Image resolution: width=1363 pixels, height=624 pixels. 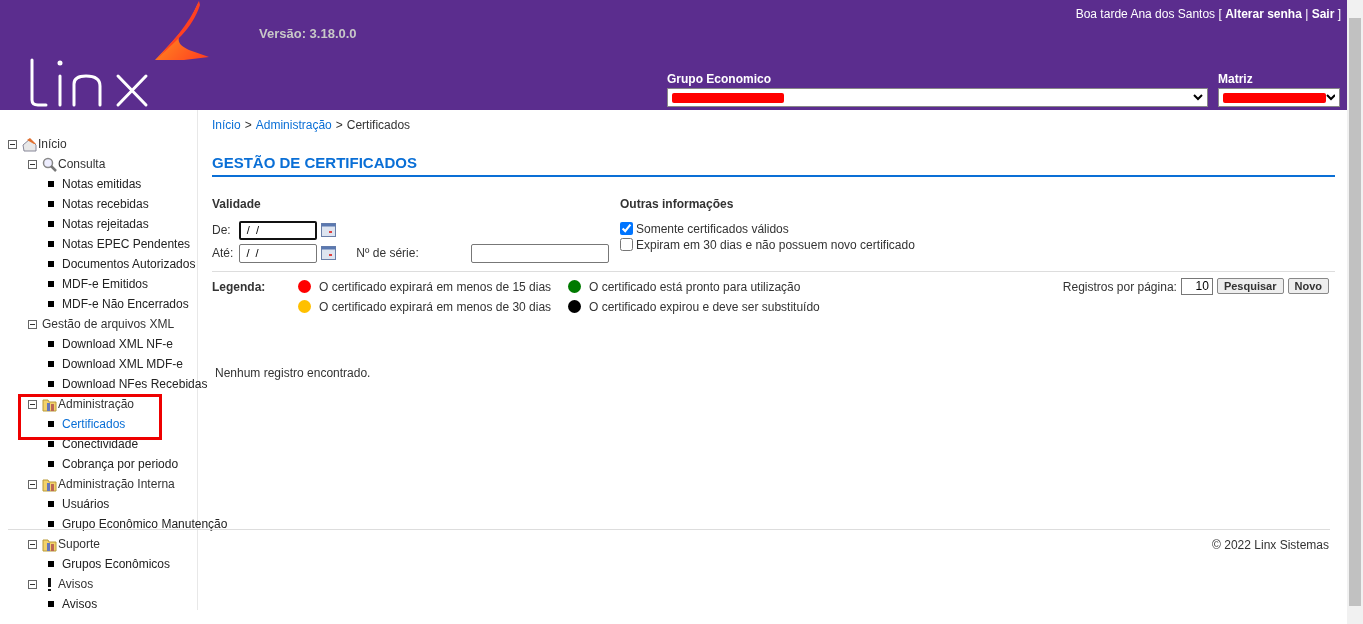 What do you see at coordinates (117, 344) in the screenshot?
I see `tree-item: Download XML NF-e` at bounding box center [117, 344].